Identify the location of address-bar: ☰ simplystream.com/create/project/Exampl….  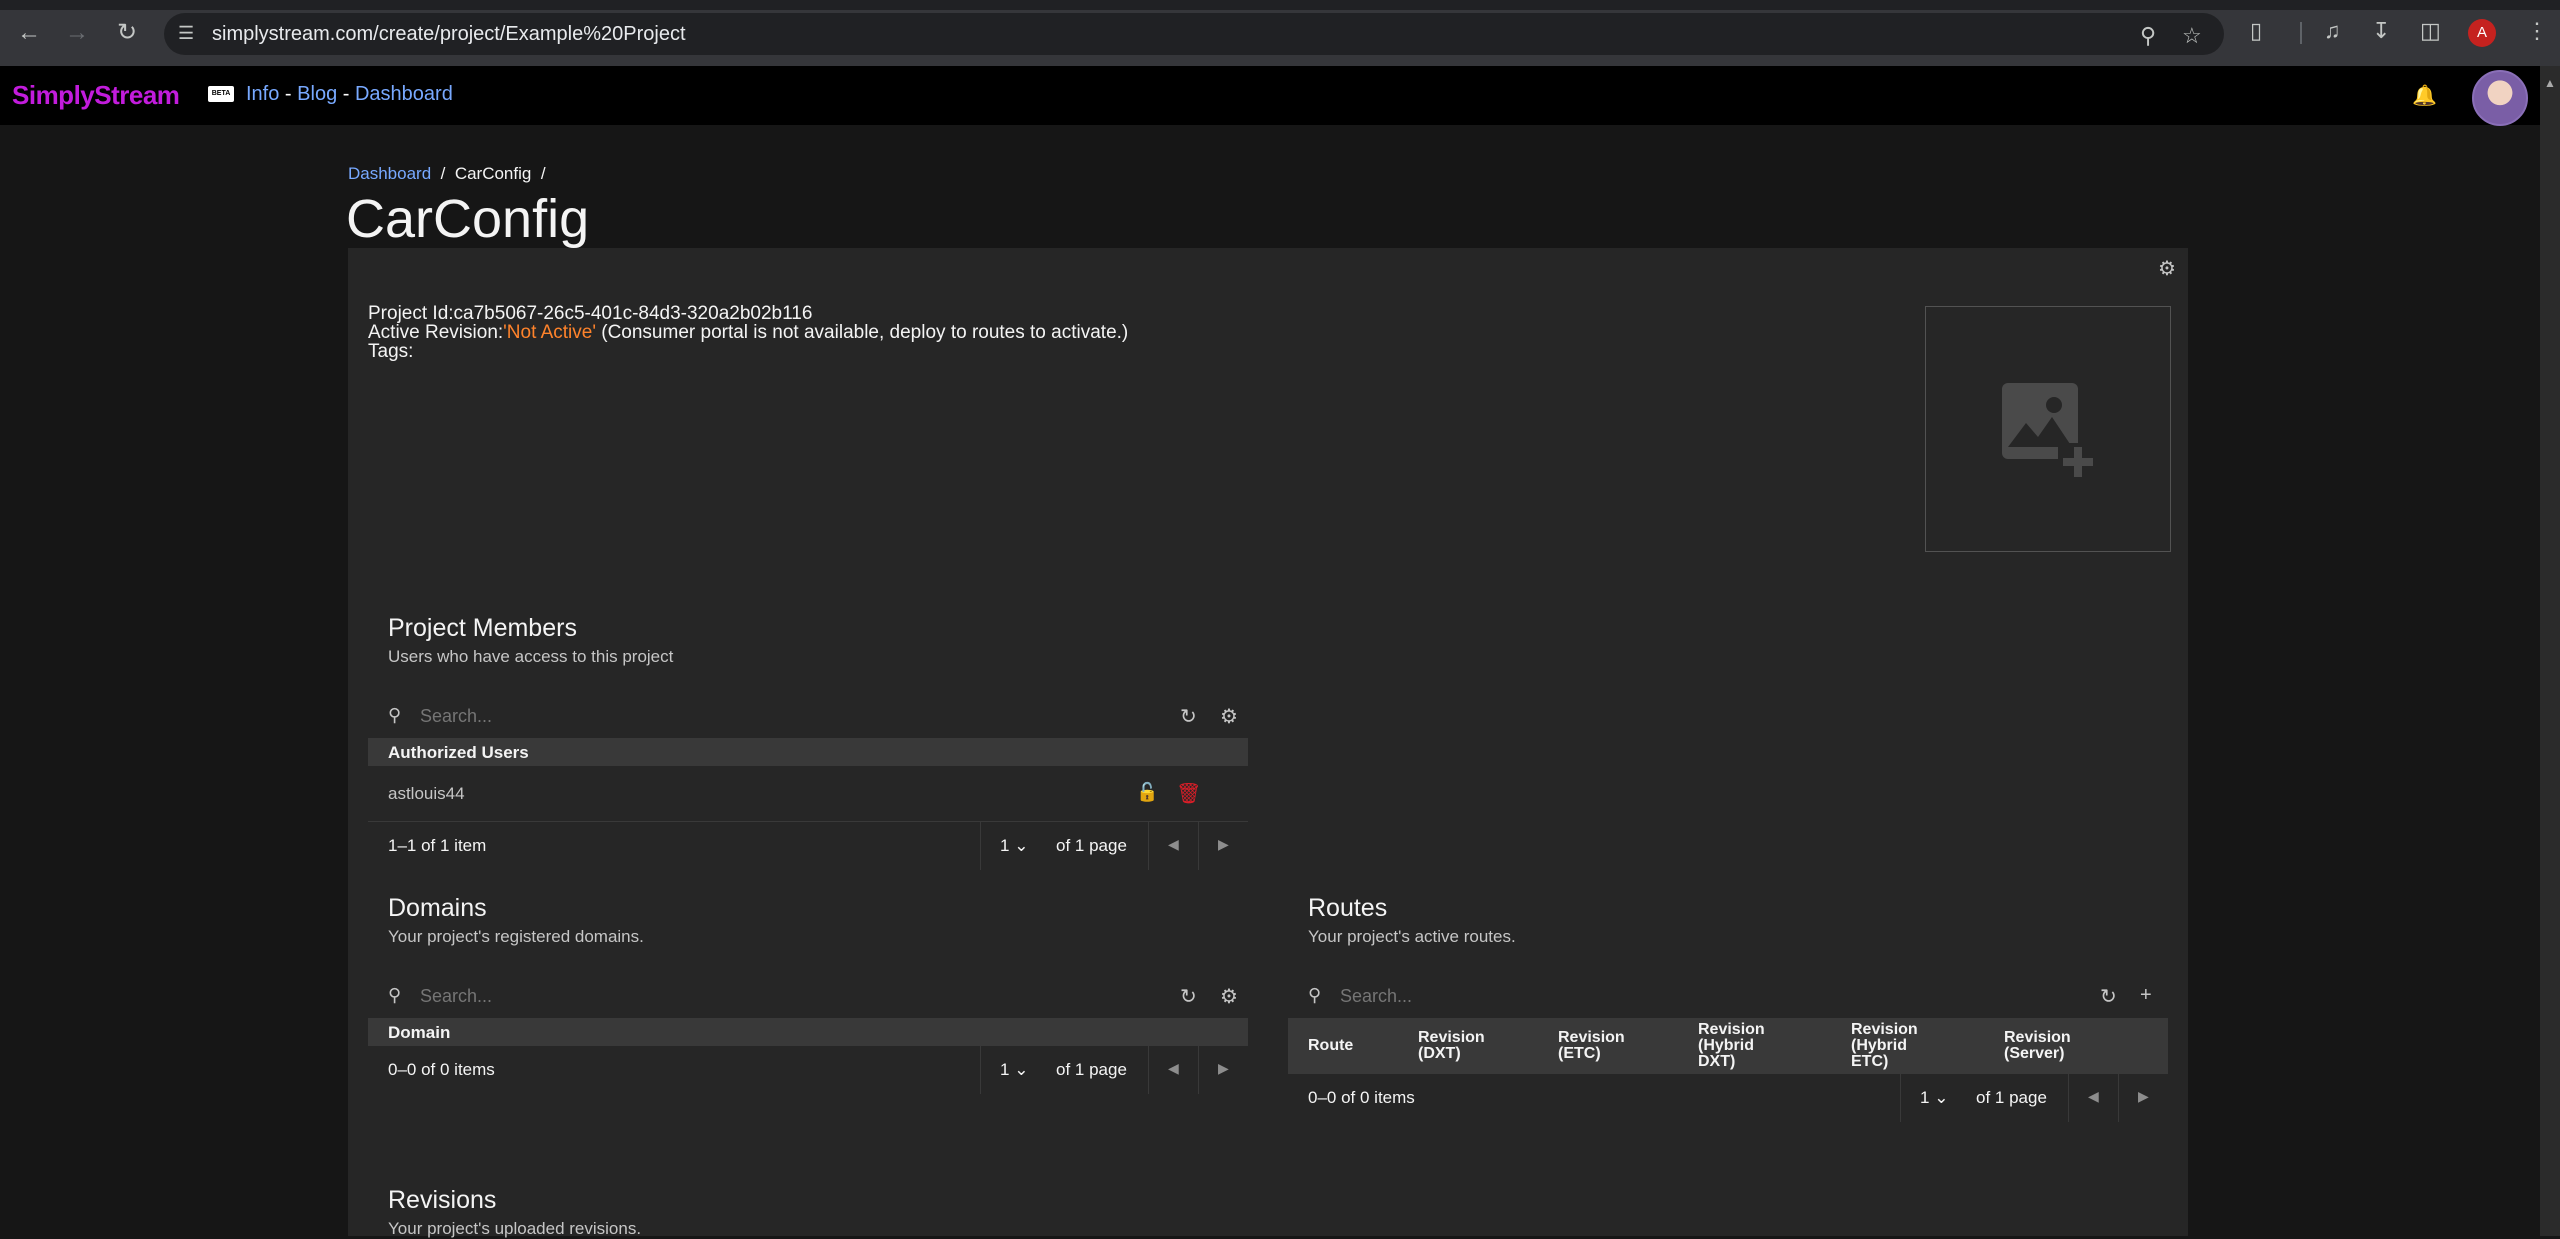
(1194, 34).